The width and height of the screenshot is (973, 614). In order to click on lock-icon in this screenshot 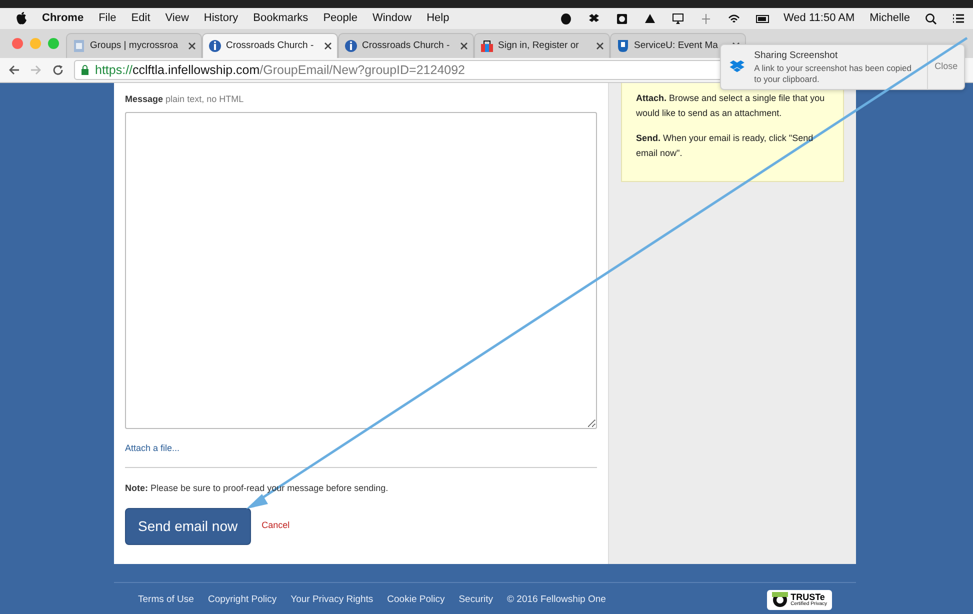, I will do `click(85, 70)`.